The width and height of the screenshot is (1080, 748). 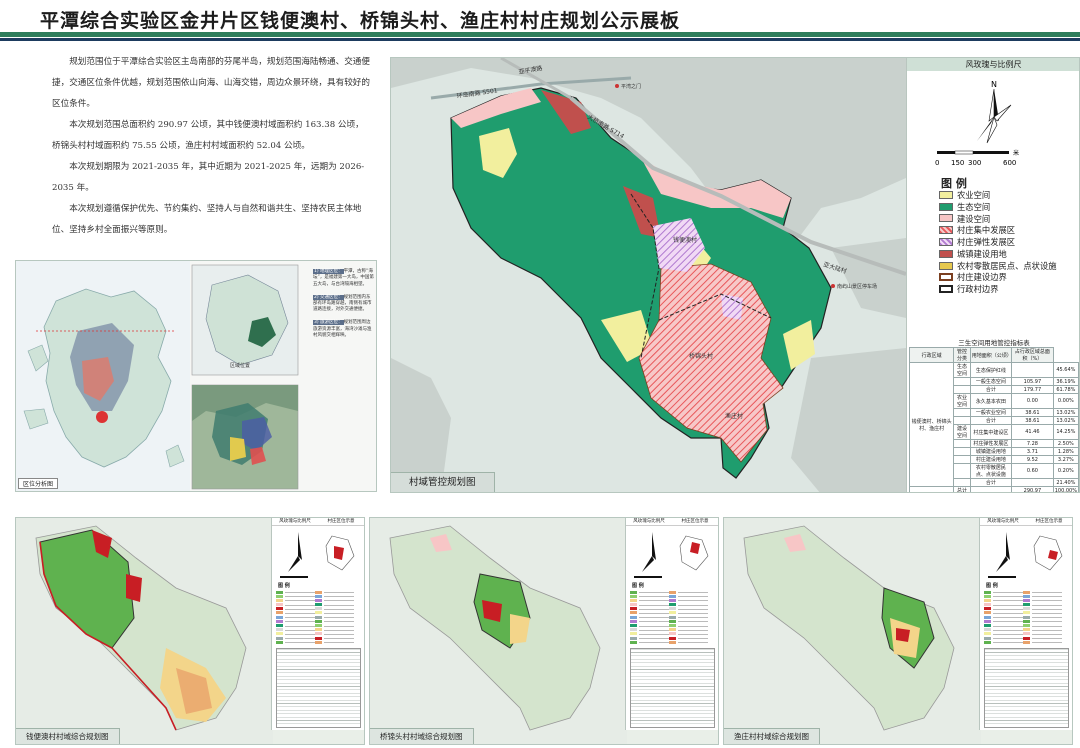 What do you see at coordinates (991, 482) in the screenshot?
I see `table-cell: 合计` at bounding box center [991, 482].